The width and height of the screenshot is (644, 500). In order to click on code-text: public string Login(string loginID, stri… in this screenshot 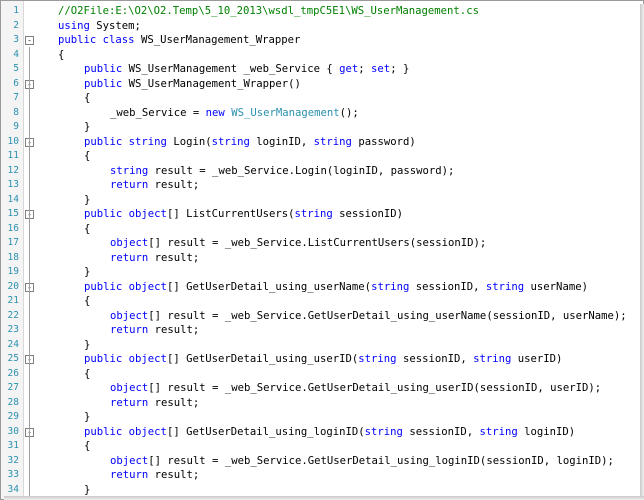, I will do `click(250, 142)`.